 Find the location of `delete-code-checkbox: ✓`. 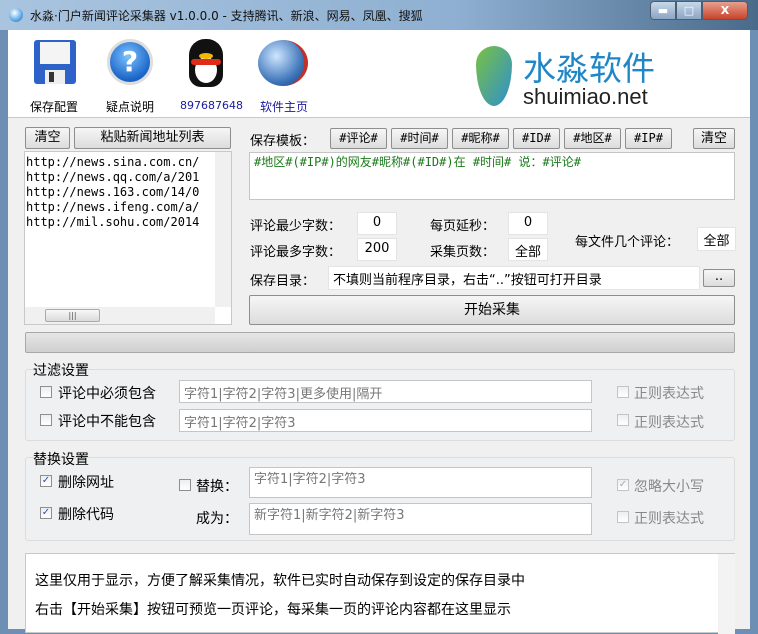

delete-code-checkbox: ✓ is located at coordinates (46, 513).